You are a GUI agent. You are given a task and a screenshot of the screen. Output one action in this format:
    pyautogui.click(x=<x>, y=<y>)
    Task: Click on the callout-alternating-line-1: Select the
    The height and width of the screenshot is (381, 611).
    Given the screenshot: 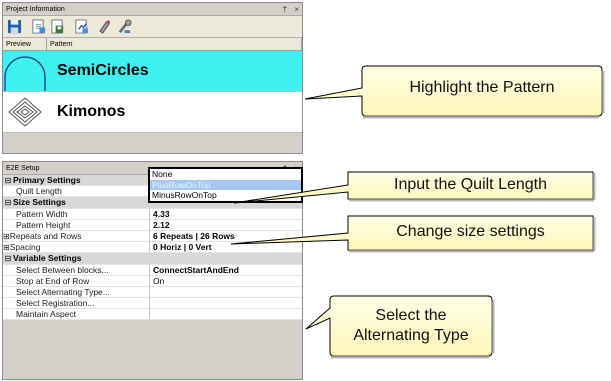 What is the action you would take?
    pyautogui.click(x=411, y=315)
    